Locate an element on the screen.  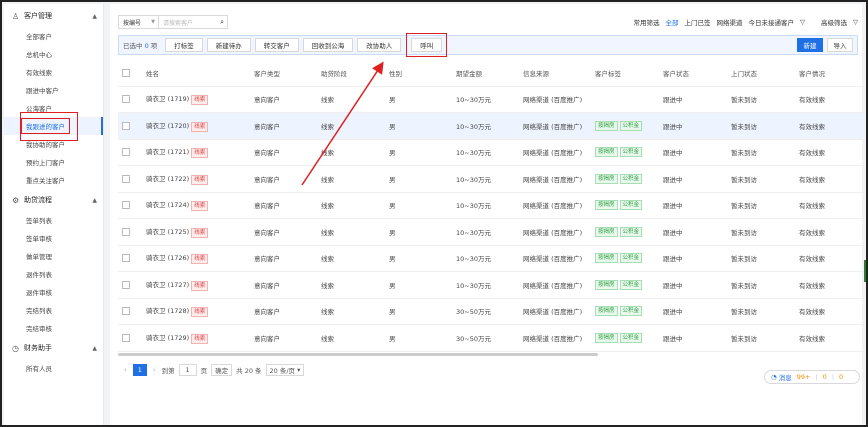
sidebar-group: ♙ 客户管理 ▲ is located at coordinates (53, 16).